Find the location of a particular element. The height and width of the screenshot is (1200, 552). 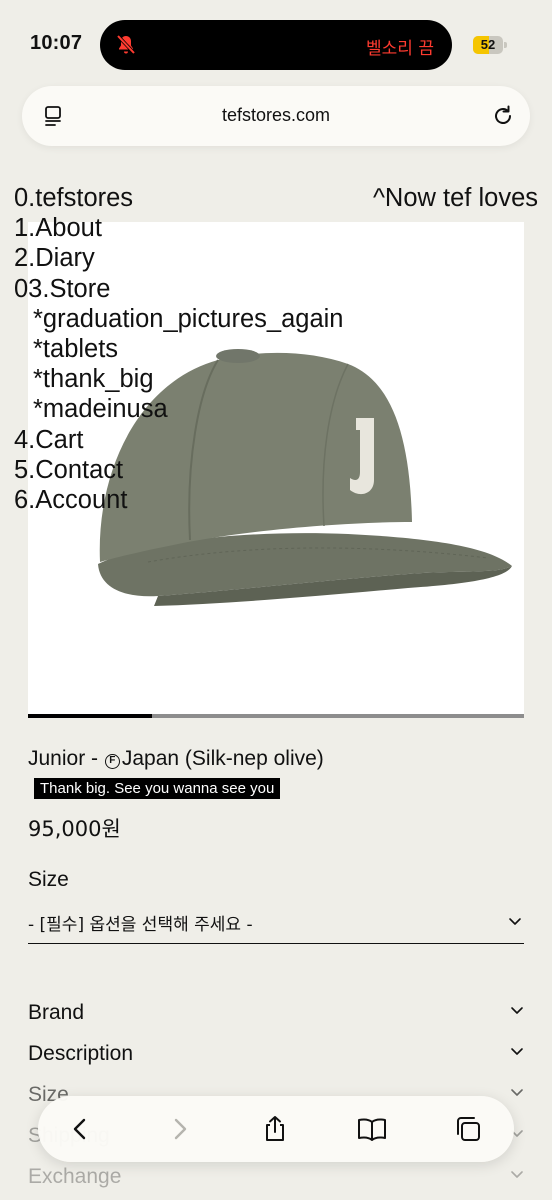

battery-indicator: 52 is located at coordinates (490, 45).